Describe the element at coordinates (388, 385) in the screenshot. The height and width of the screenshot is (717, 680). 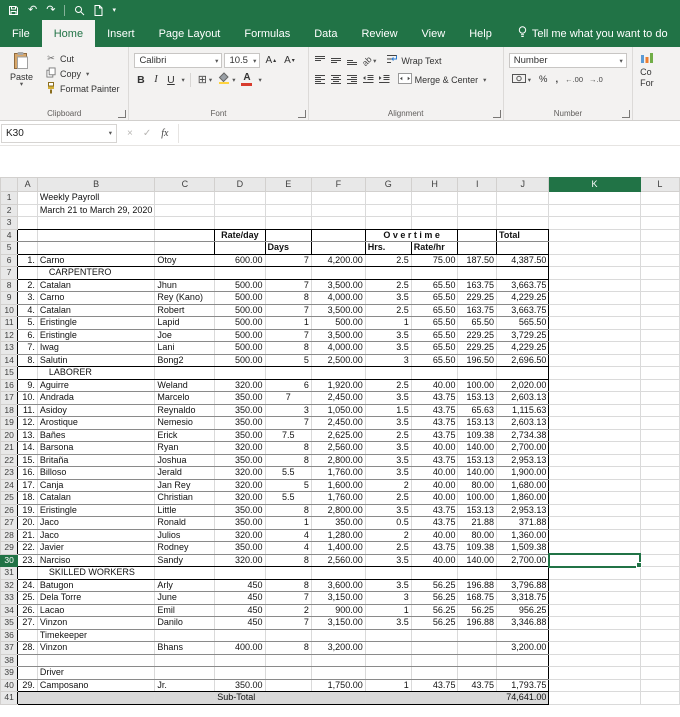
I see `cell-G16: 2.5` at that location.